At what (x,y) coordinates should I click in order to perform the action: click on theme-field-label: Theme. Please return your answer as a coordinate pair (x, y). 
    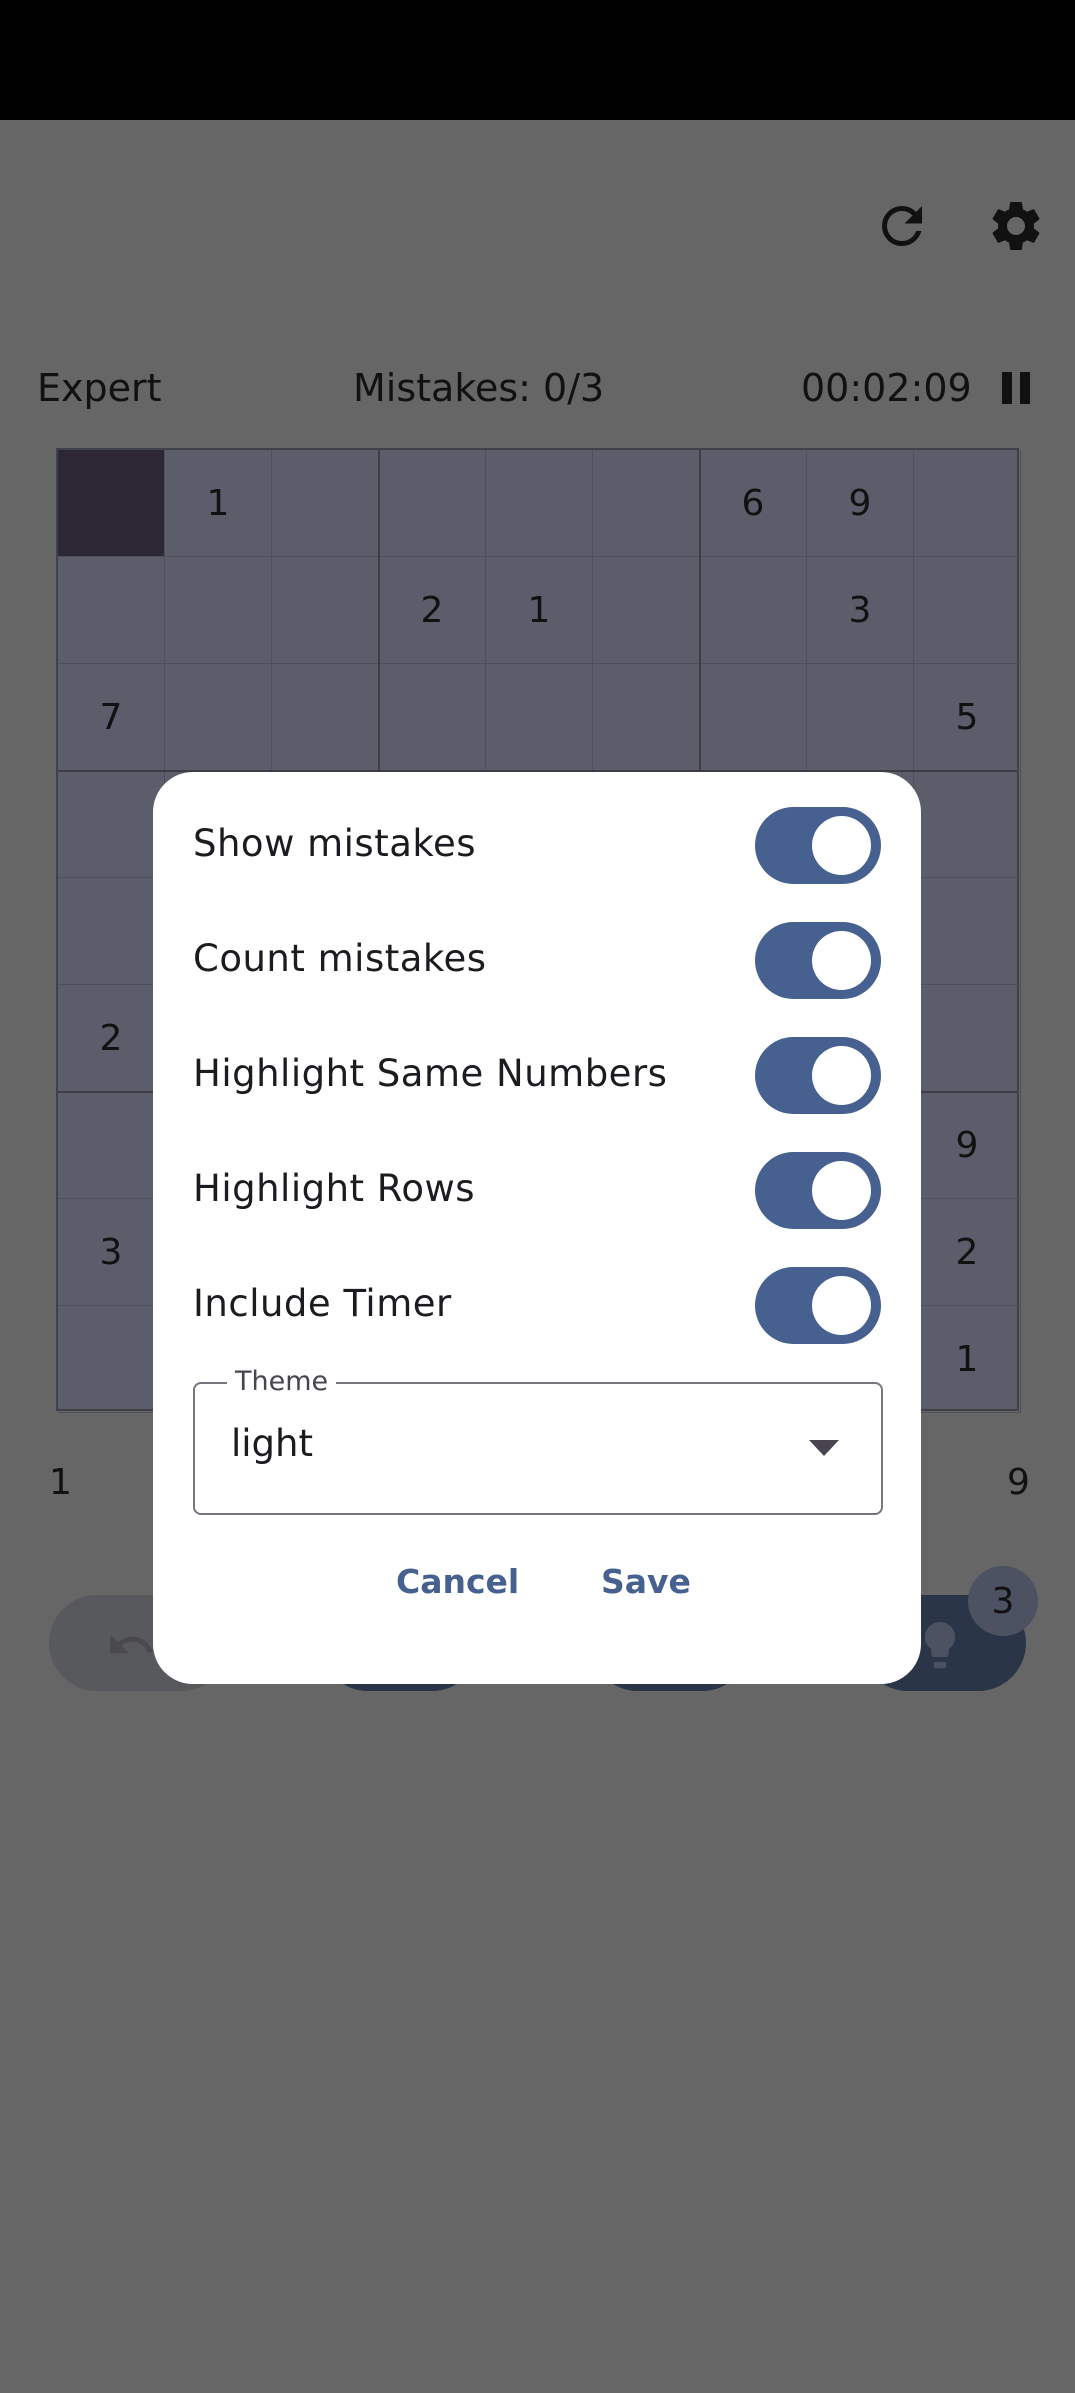
    Looking at the image, I should click on (282, 1382).